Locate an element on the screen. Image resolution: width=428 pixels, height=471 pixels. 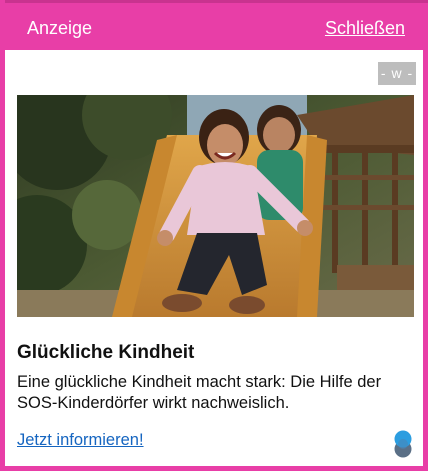
ad-label: Anzeige is located at coordinates (60, 28).